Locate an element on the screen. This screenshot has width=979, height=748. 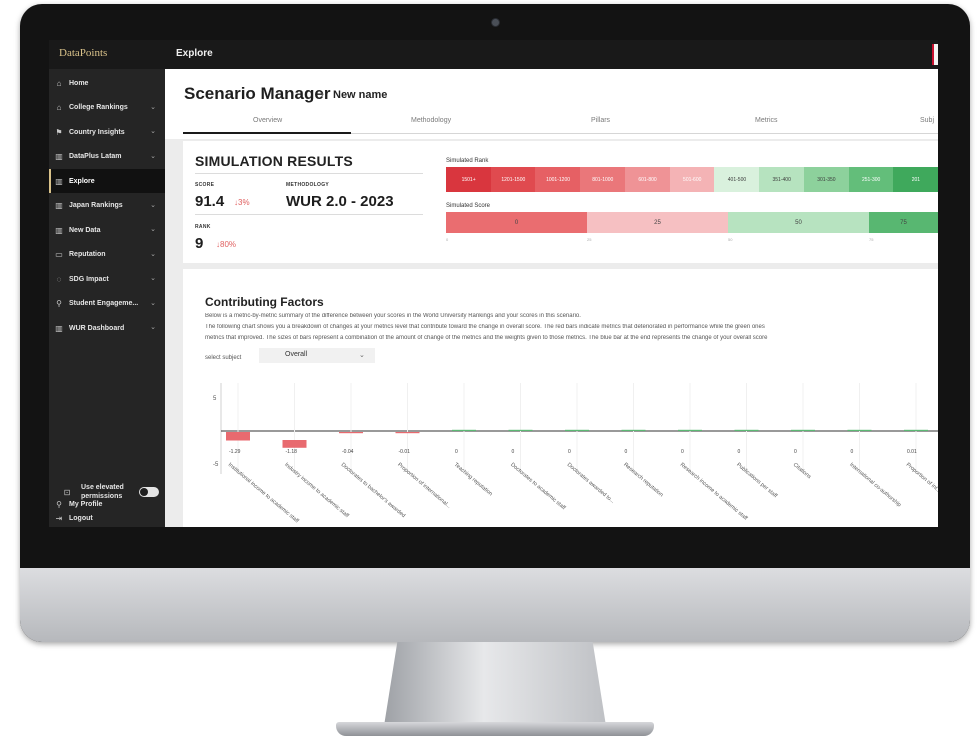
monitor-stand is located at coordinates (495, 684).